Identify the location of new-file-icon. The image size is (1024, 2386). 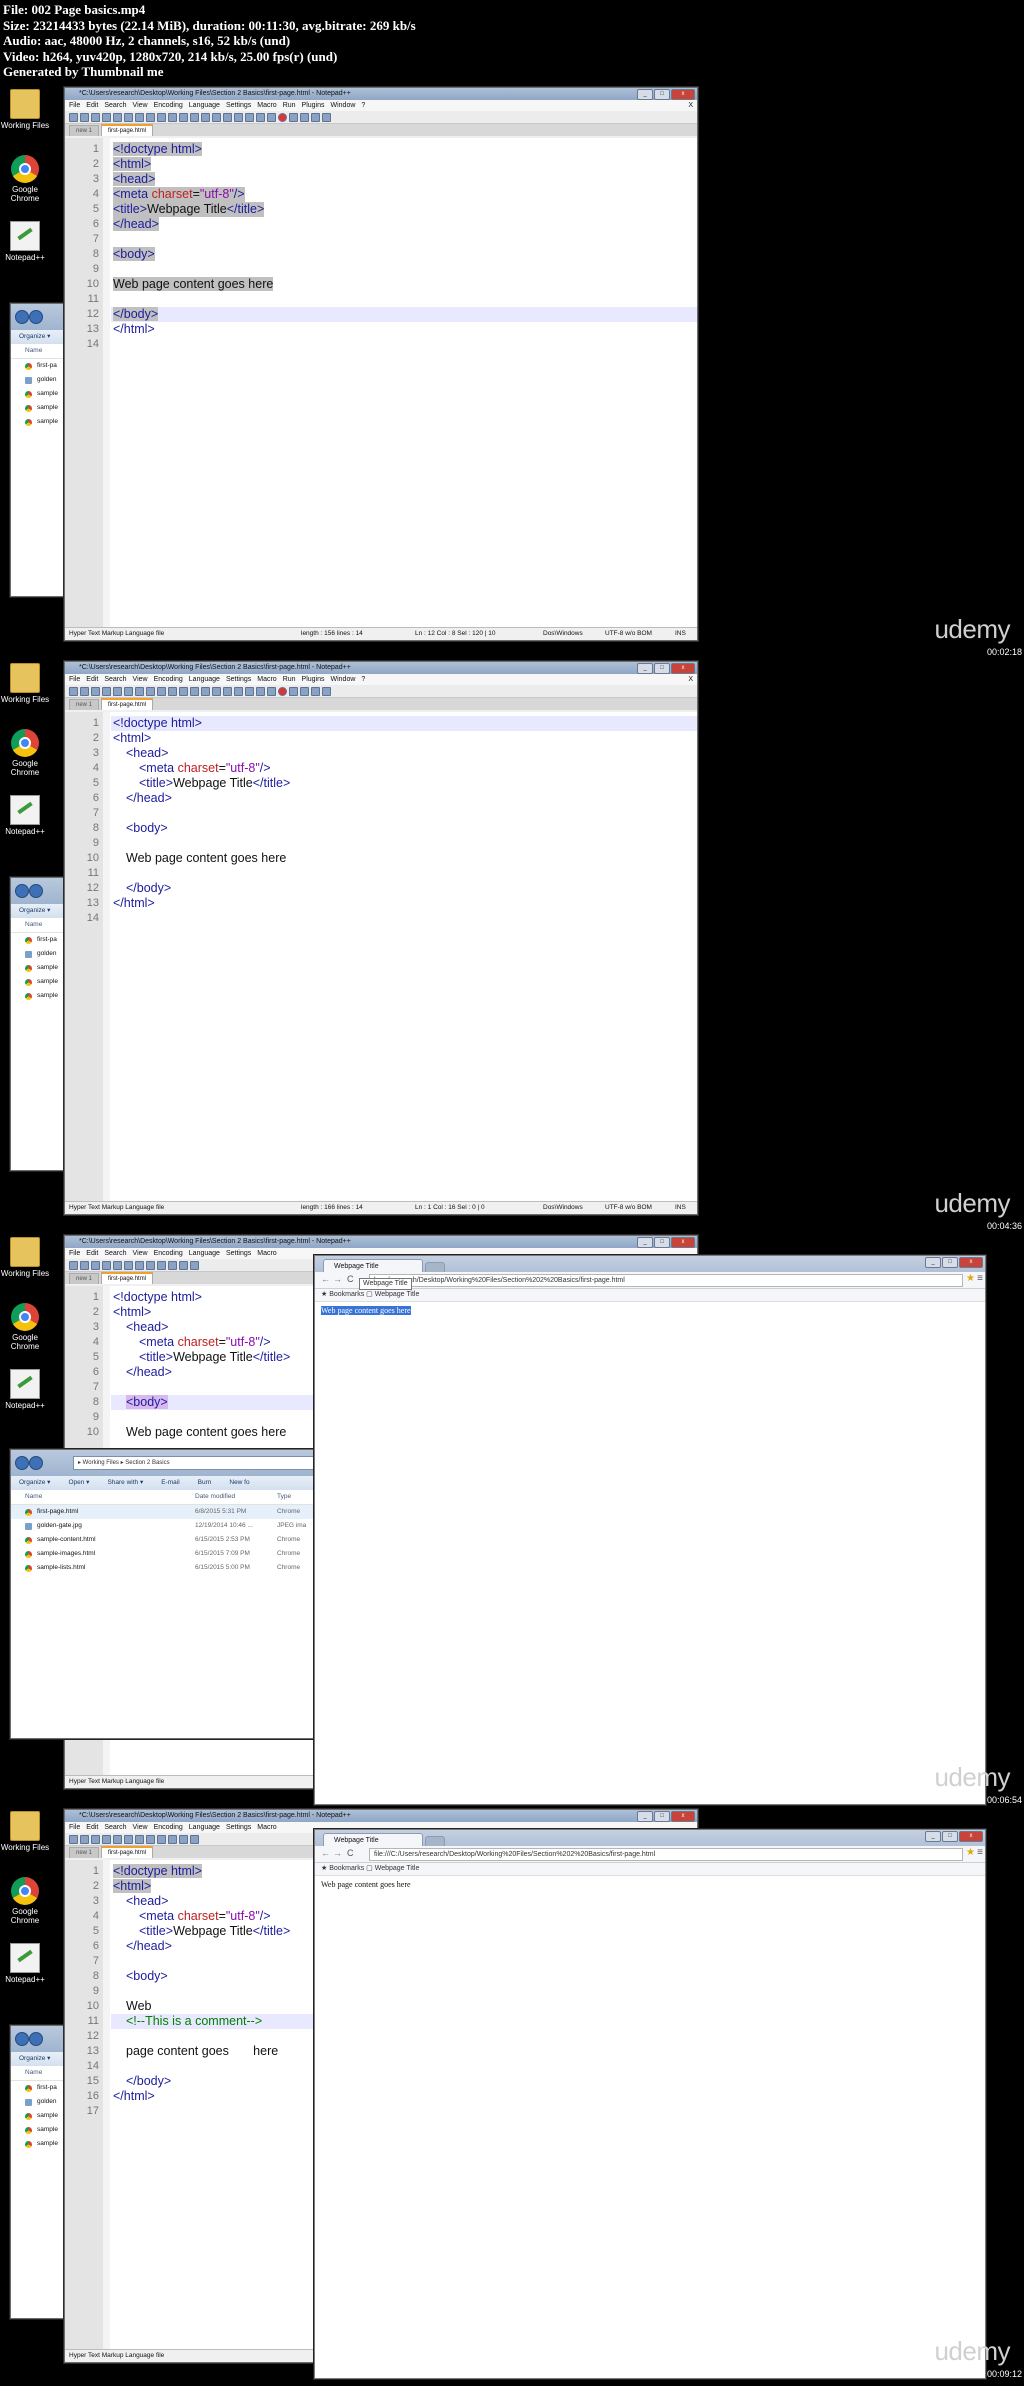
(73, 117).